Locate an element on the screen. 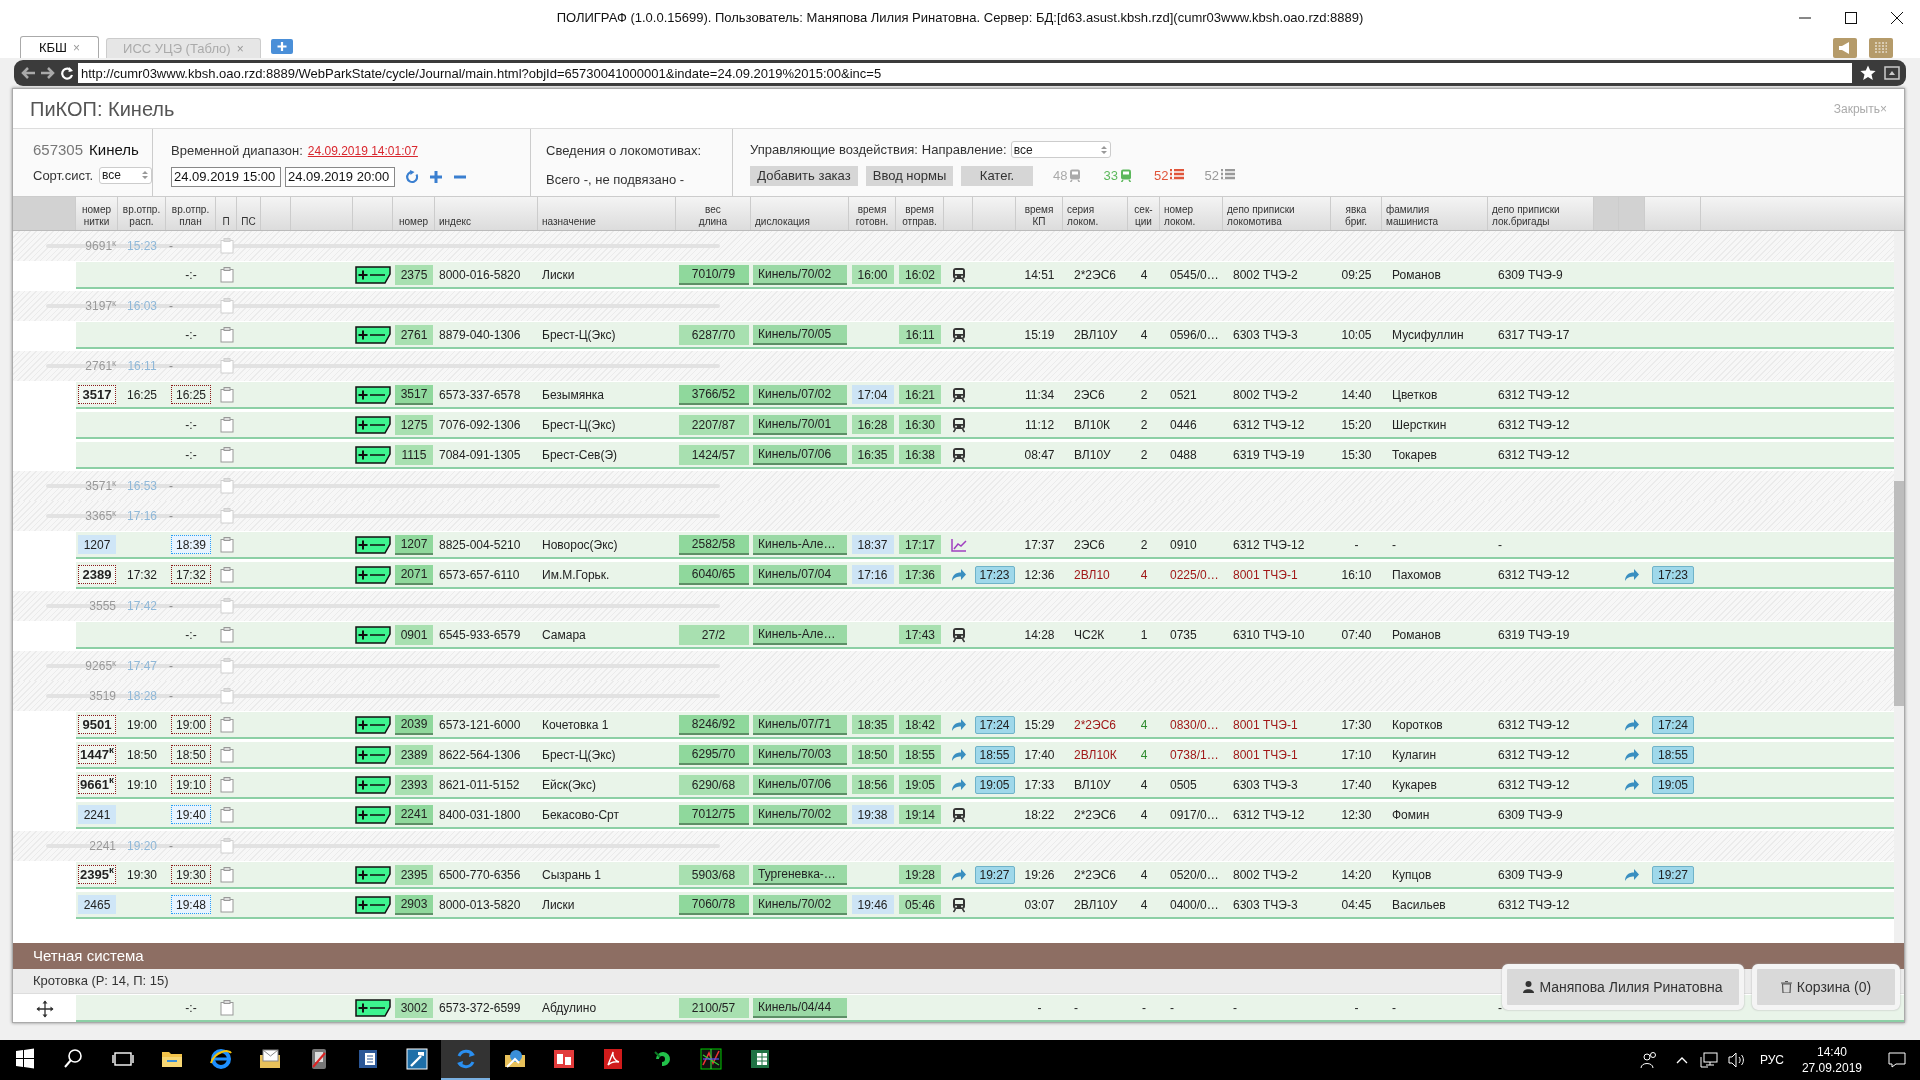 The image size is (1920, 1080). star-icon is located at coordinates (1868, 73).